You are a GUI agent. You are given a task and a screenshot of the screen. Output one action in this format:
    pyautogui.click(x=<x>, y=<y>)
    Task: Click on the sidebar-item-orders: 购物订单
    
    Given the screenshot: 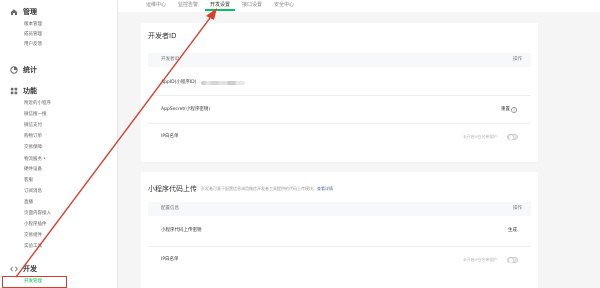 What is the action you would take?
    pyautogui.click(x=64, y=137)
    